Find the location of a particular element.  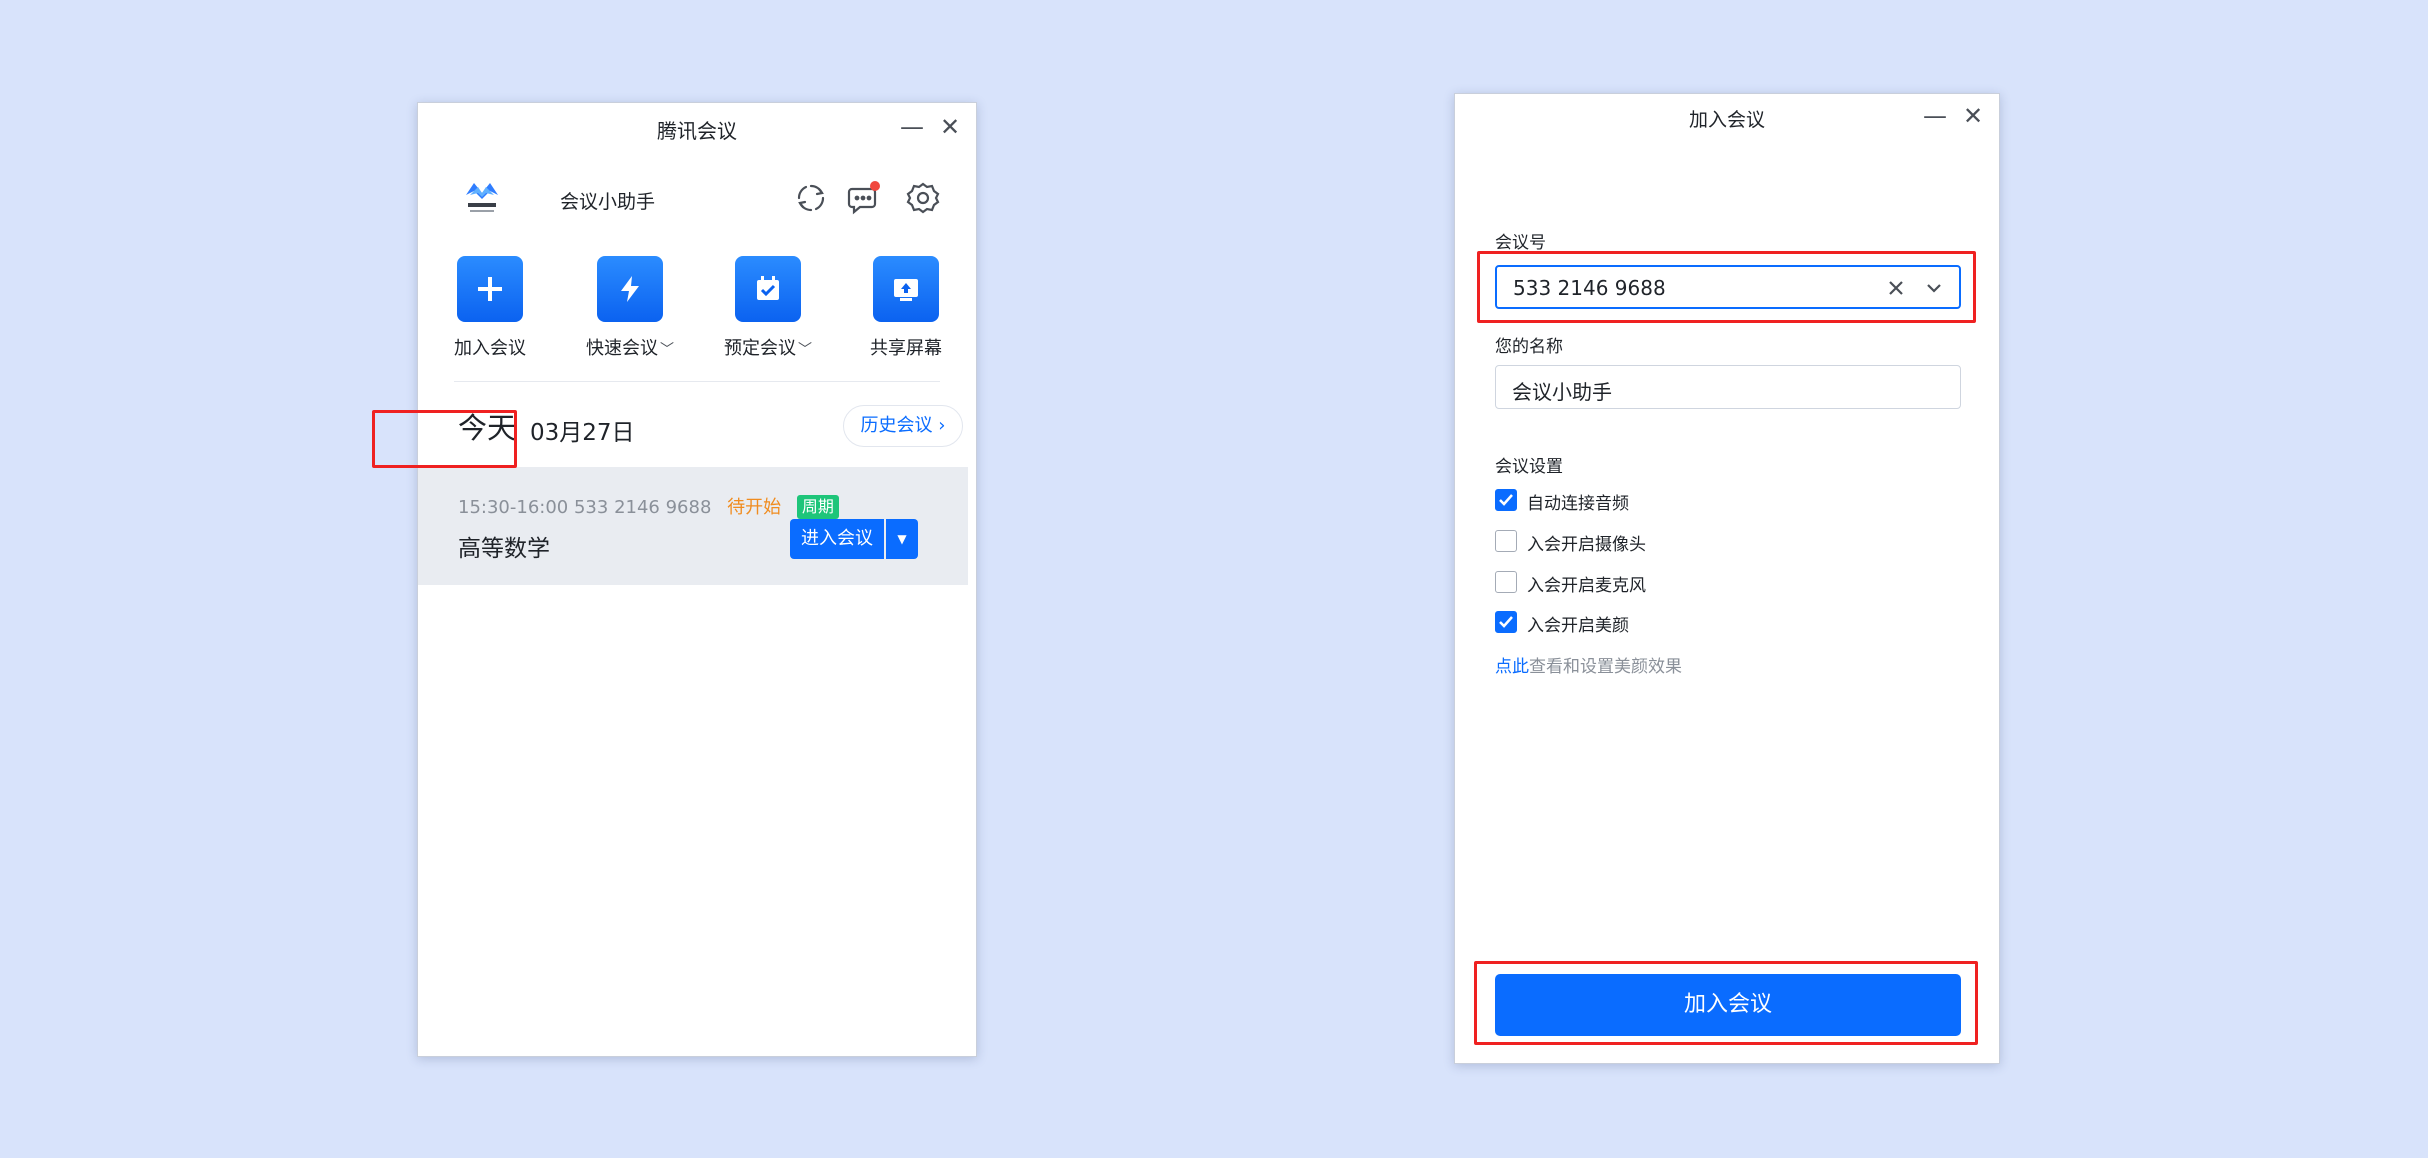

share-screen-icon is located at coordinates (906, 289).